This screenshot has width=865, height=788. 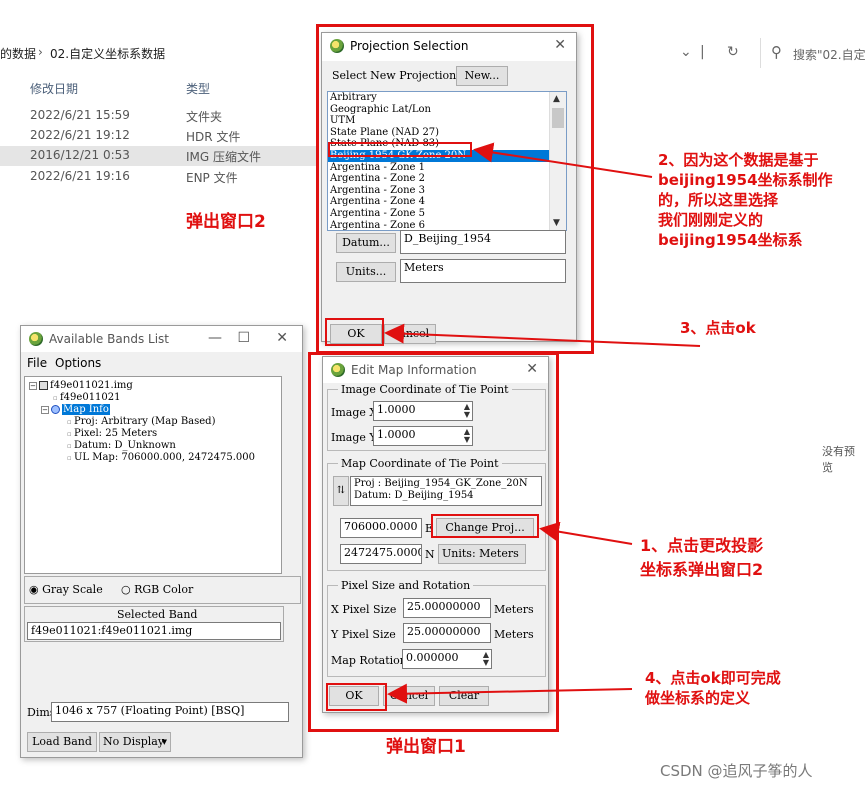 What do you see at coordinates (702, 557) in the screenshot?
I see `annotation-note1: 1、点击更改投影 坐标系弹出窗口2` at bounding box center [702, 557].